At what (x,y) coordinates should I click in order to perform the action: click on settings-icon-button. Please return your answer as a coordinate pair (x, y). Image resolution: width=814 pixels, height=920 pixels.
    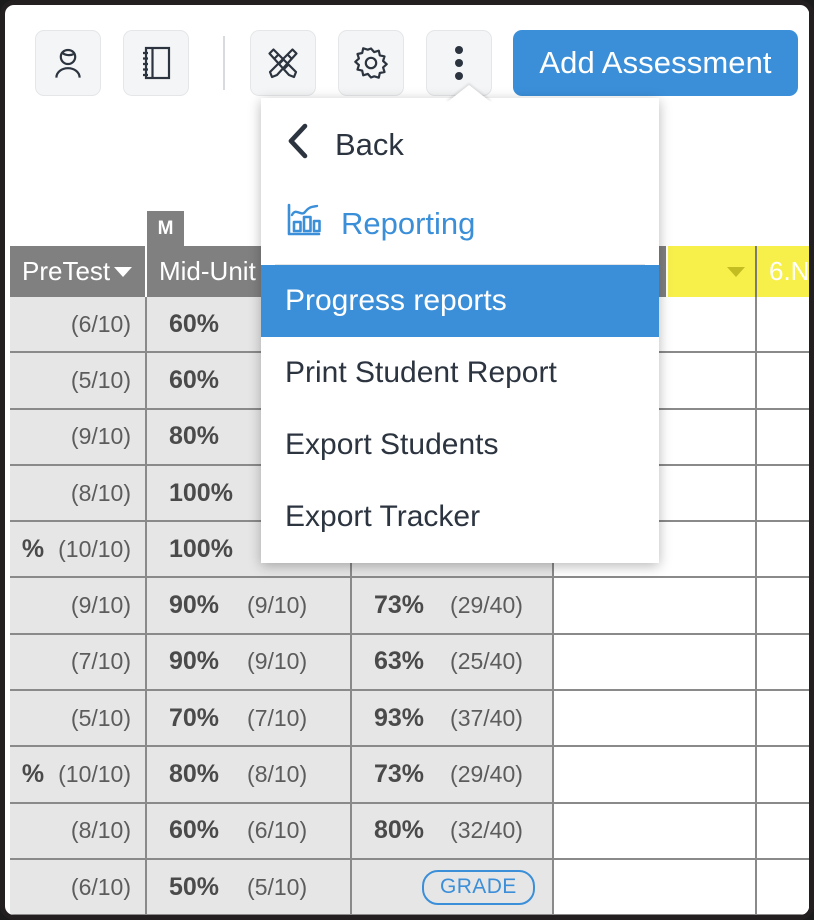
    Looking at the image, I should click on (371, 63).